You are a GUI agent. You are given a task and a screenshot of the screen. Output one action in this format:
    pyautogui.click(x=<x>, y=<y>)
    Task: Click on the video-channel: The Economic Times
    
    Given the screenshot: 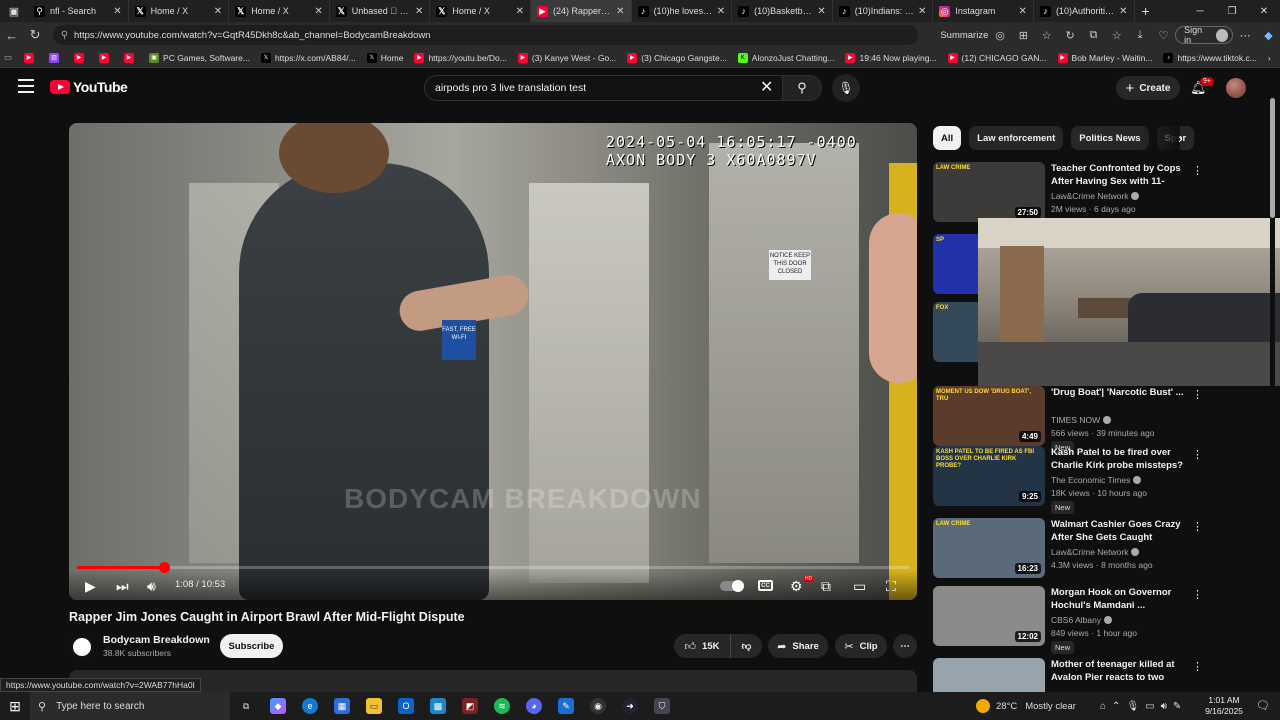 What is the action you would take?
    pyautogui.click(x=1096, y=480)
    